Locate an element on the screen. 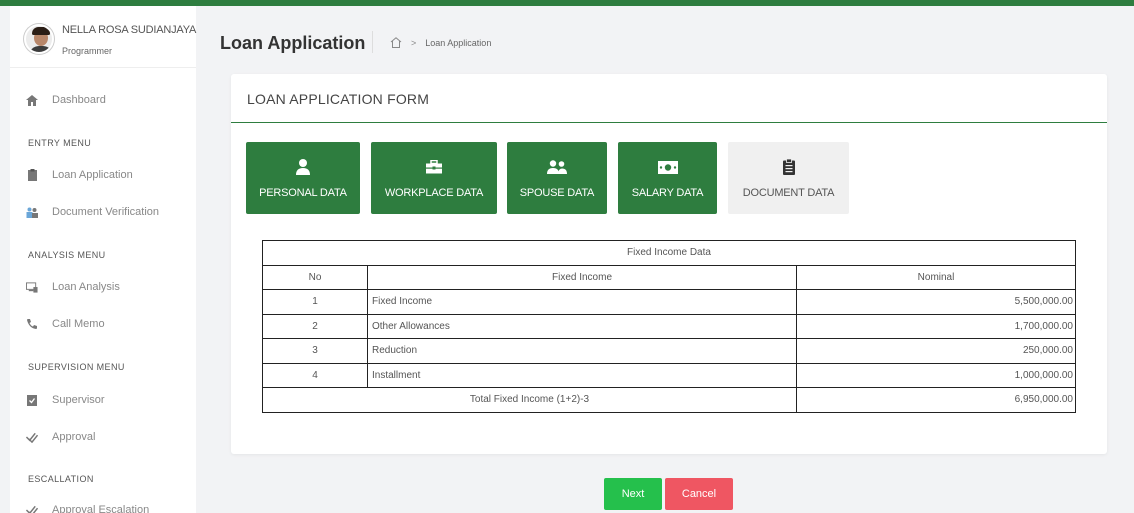  cell-no: 4 is located at coordinates (315, 375).